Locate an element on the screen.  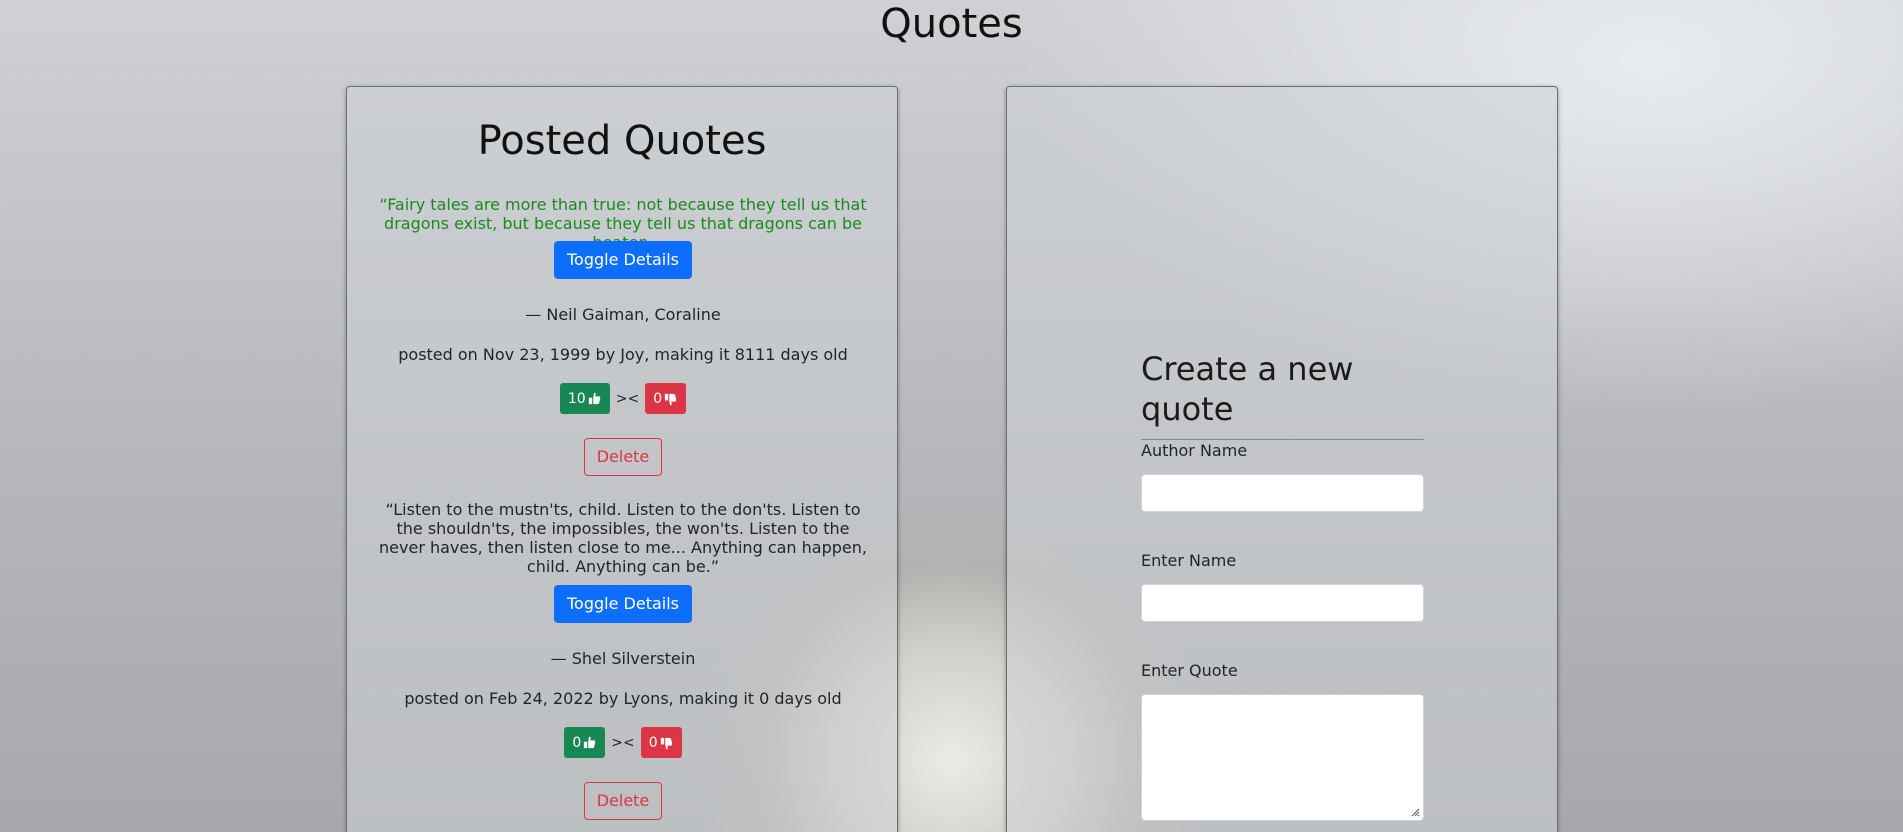
upvote-button: 10 is located at coordinates (584, 398).